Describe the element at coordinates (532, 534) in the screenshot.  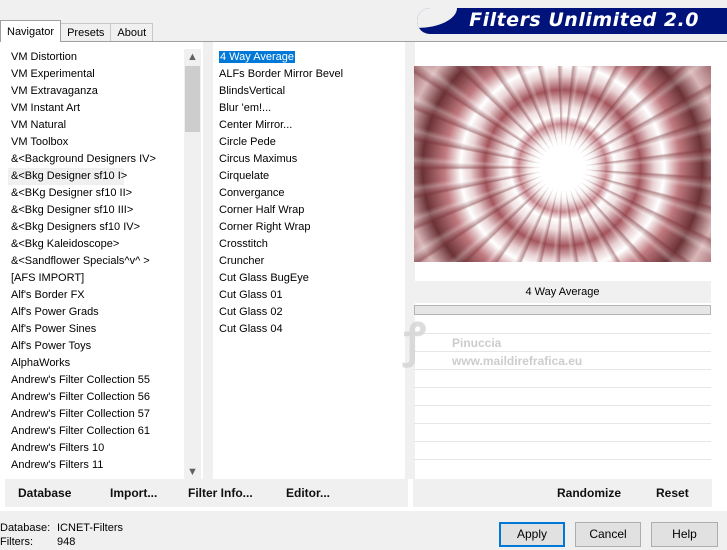
I see `apply-button: Apply` at that location.